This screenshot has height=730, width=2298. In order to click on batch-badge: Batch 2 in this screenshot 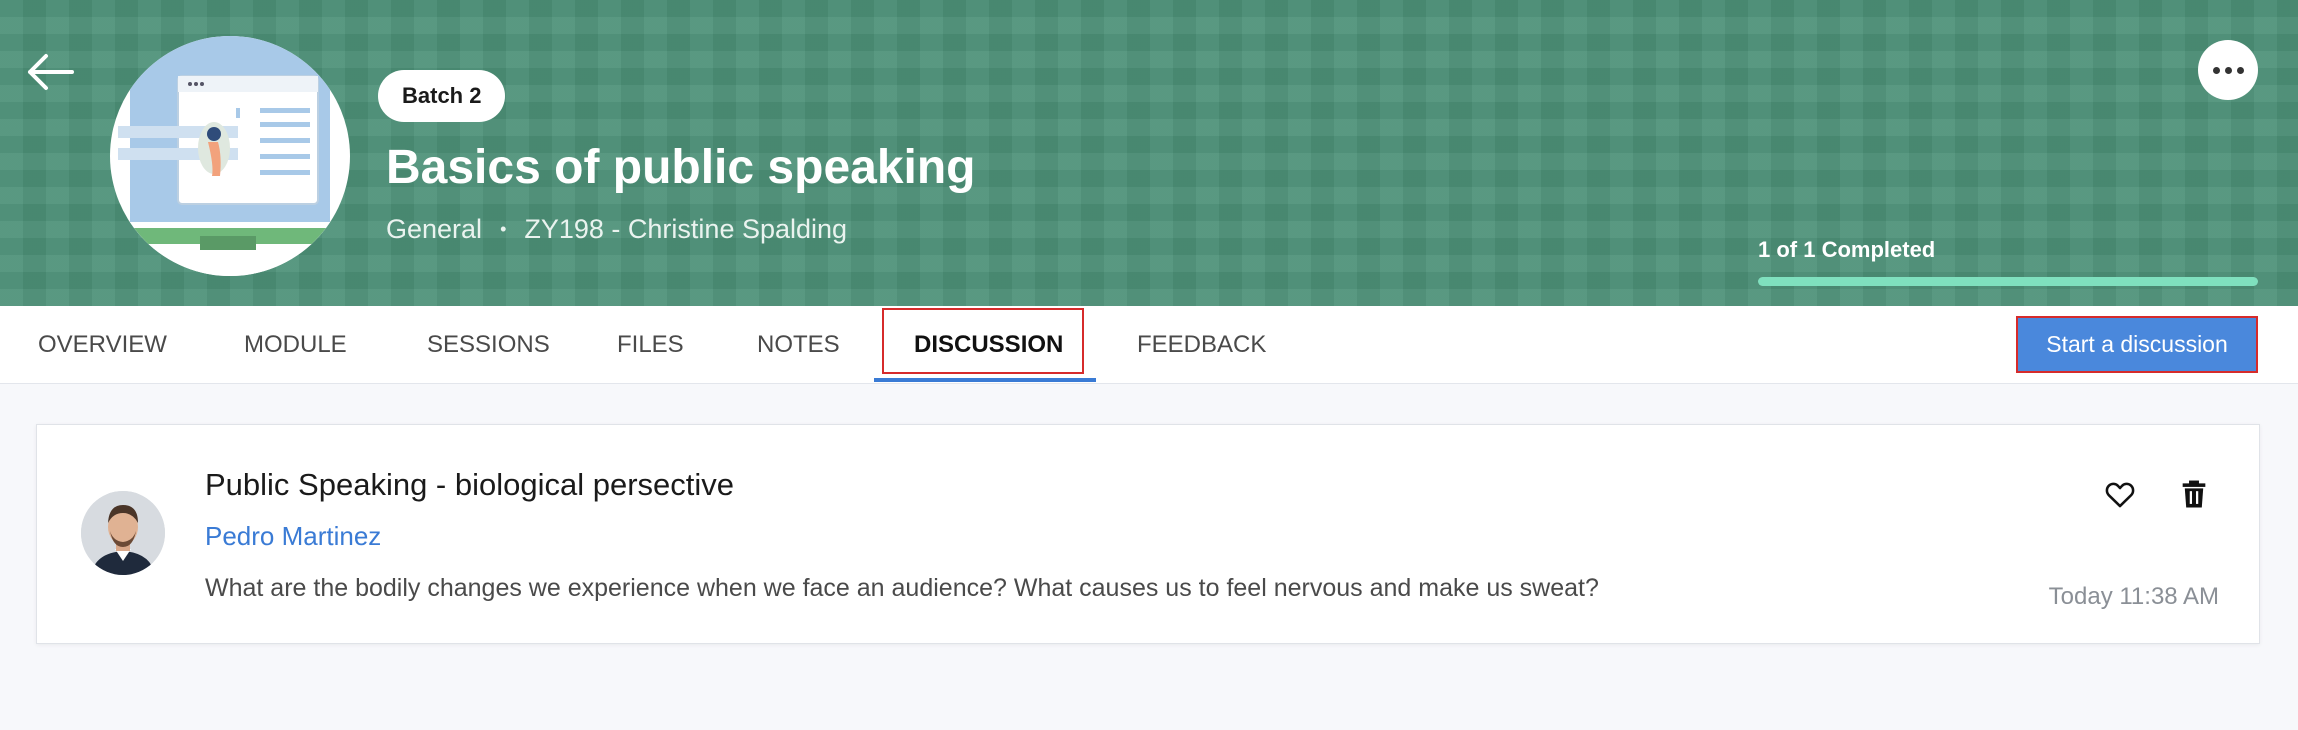, I will do `click(442, 96)`.